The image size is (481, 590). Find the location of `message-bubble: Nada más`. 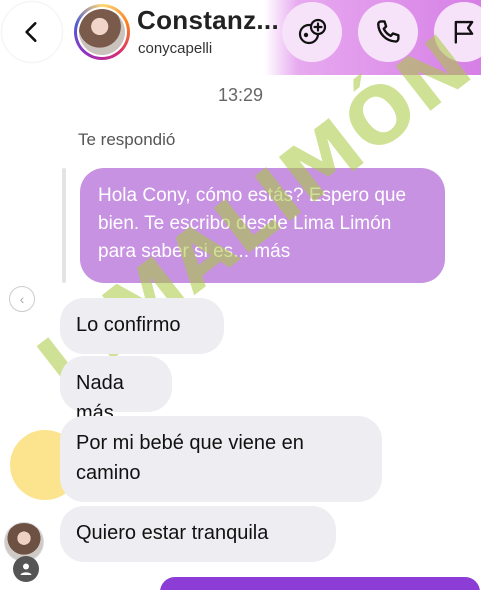

message-bubble: Nada más is located at coordinates (116, 390).